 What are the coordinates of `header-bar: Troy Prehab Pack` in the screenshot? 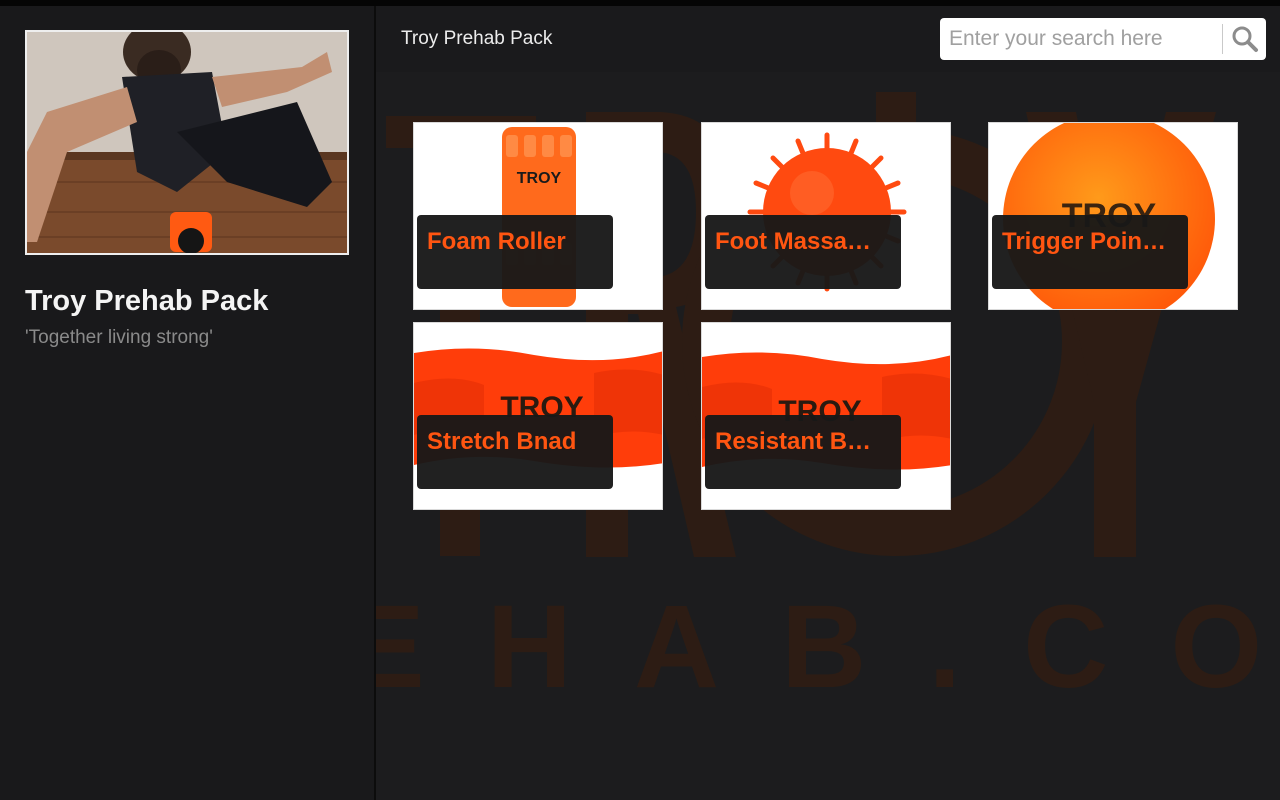 It's located at (828, 39).